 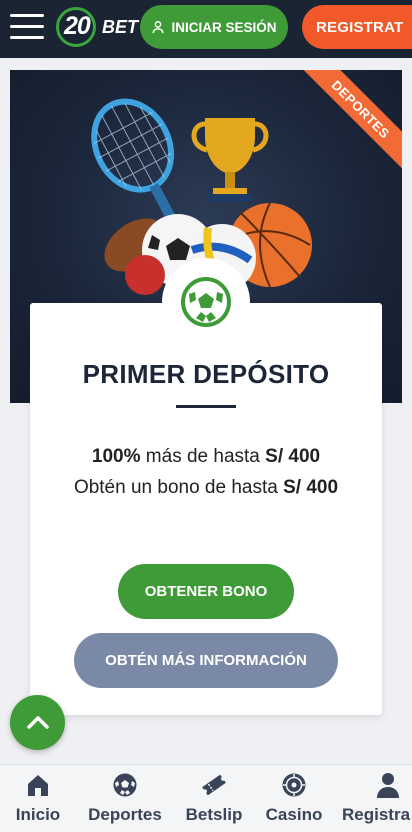 I want to click on nav-item-betslip: Betslip, so click(x=214, y=798).